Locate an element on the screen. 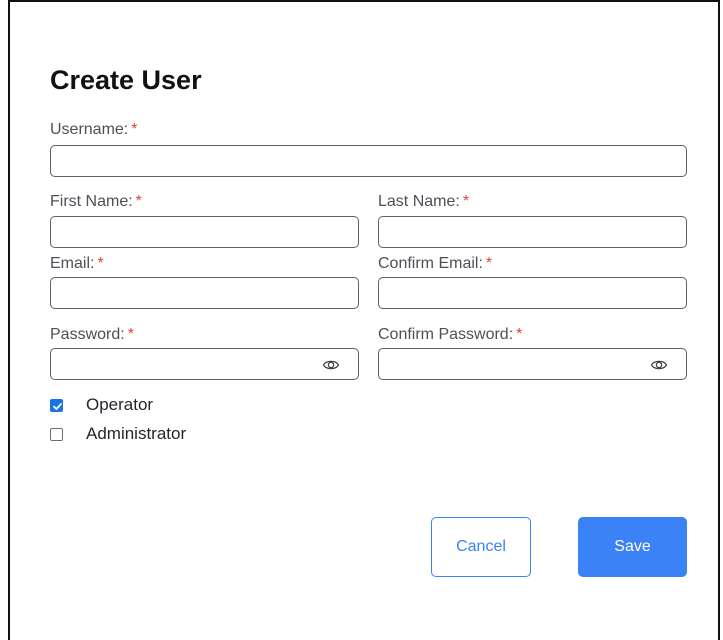 Image resolution: width=723 pixels, height=640 pixels. first-name-label: First Name: * is located at coordinates (96, 202).